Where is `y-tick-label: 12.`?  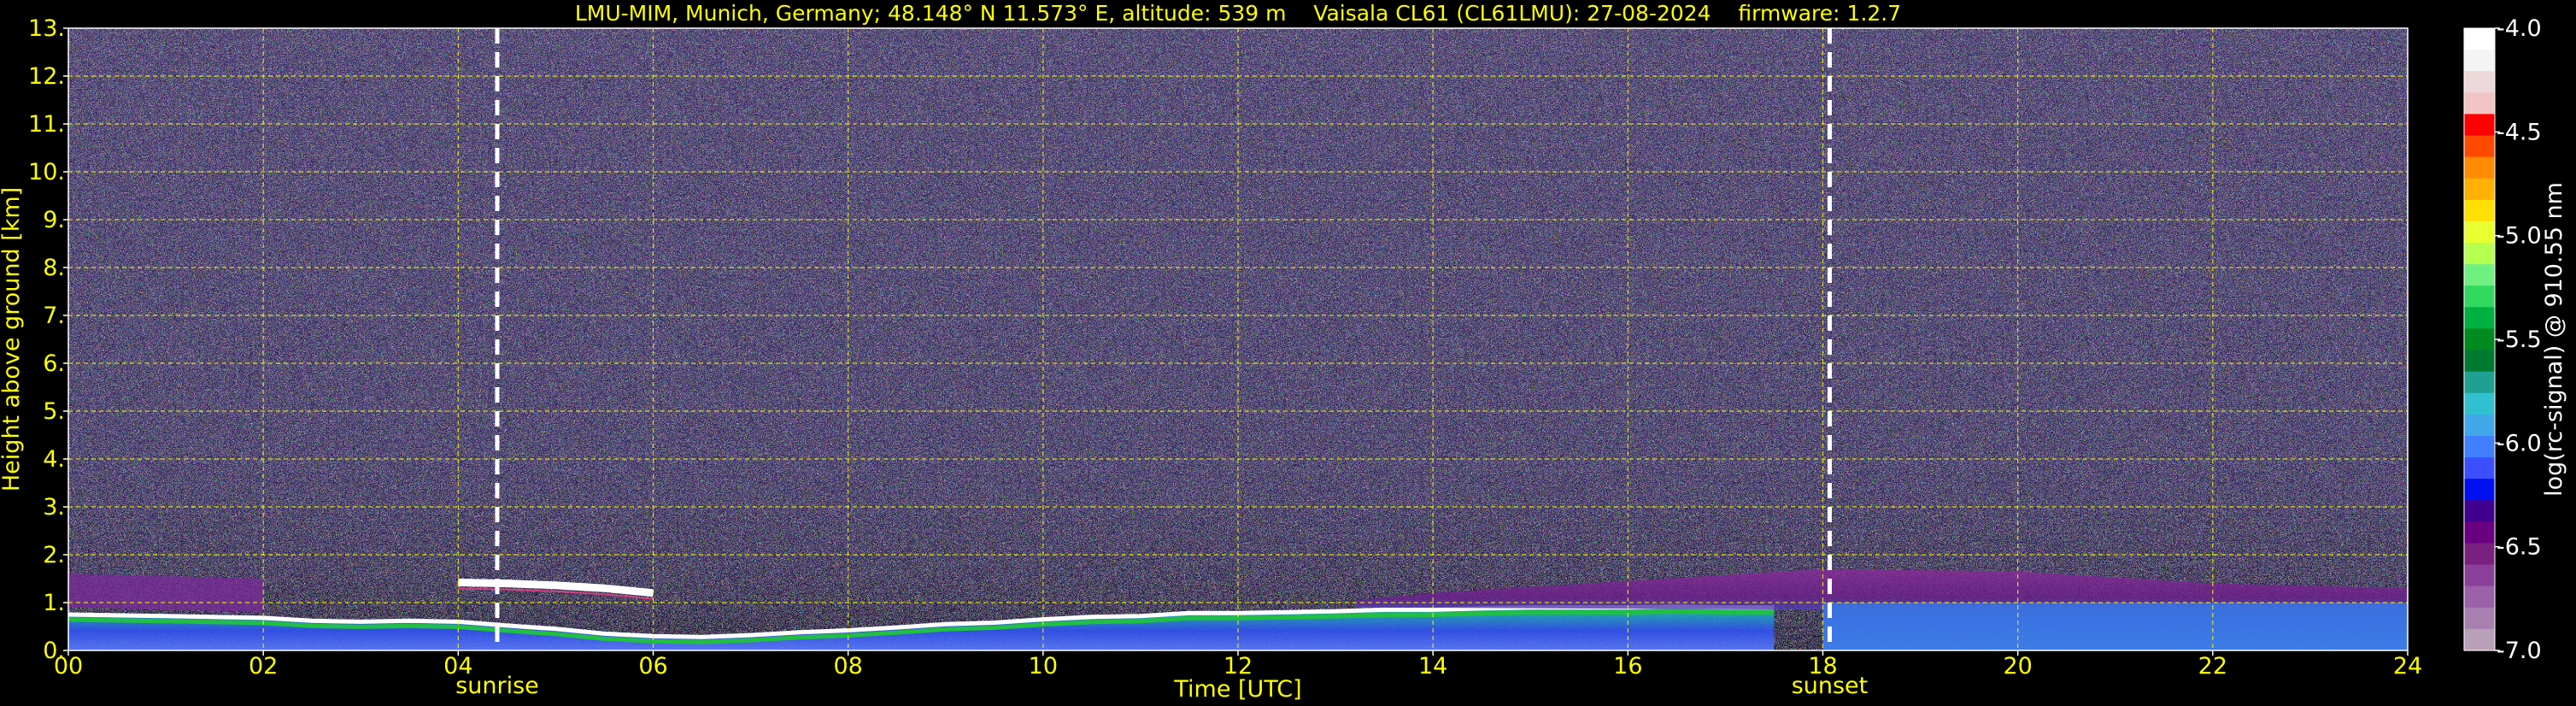 y-tick-label: 12. is located at coordinates (46, 76).